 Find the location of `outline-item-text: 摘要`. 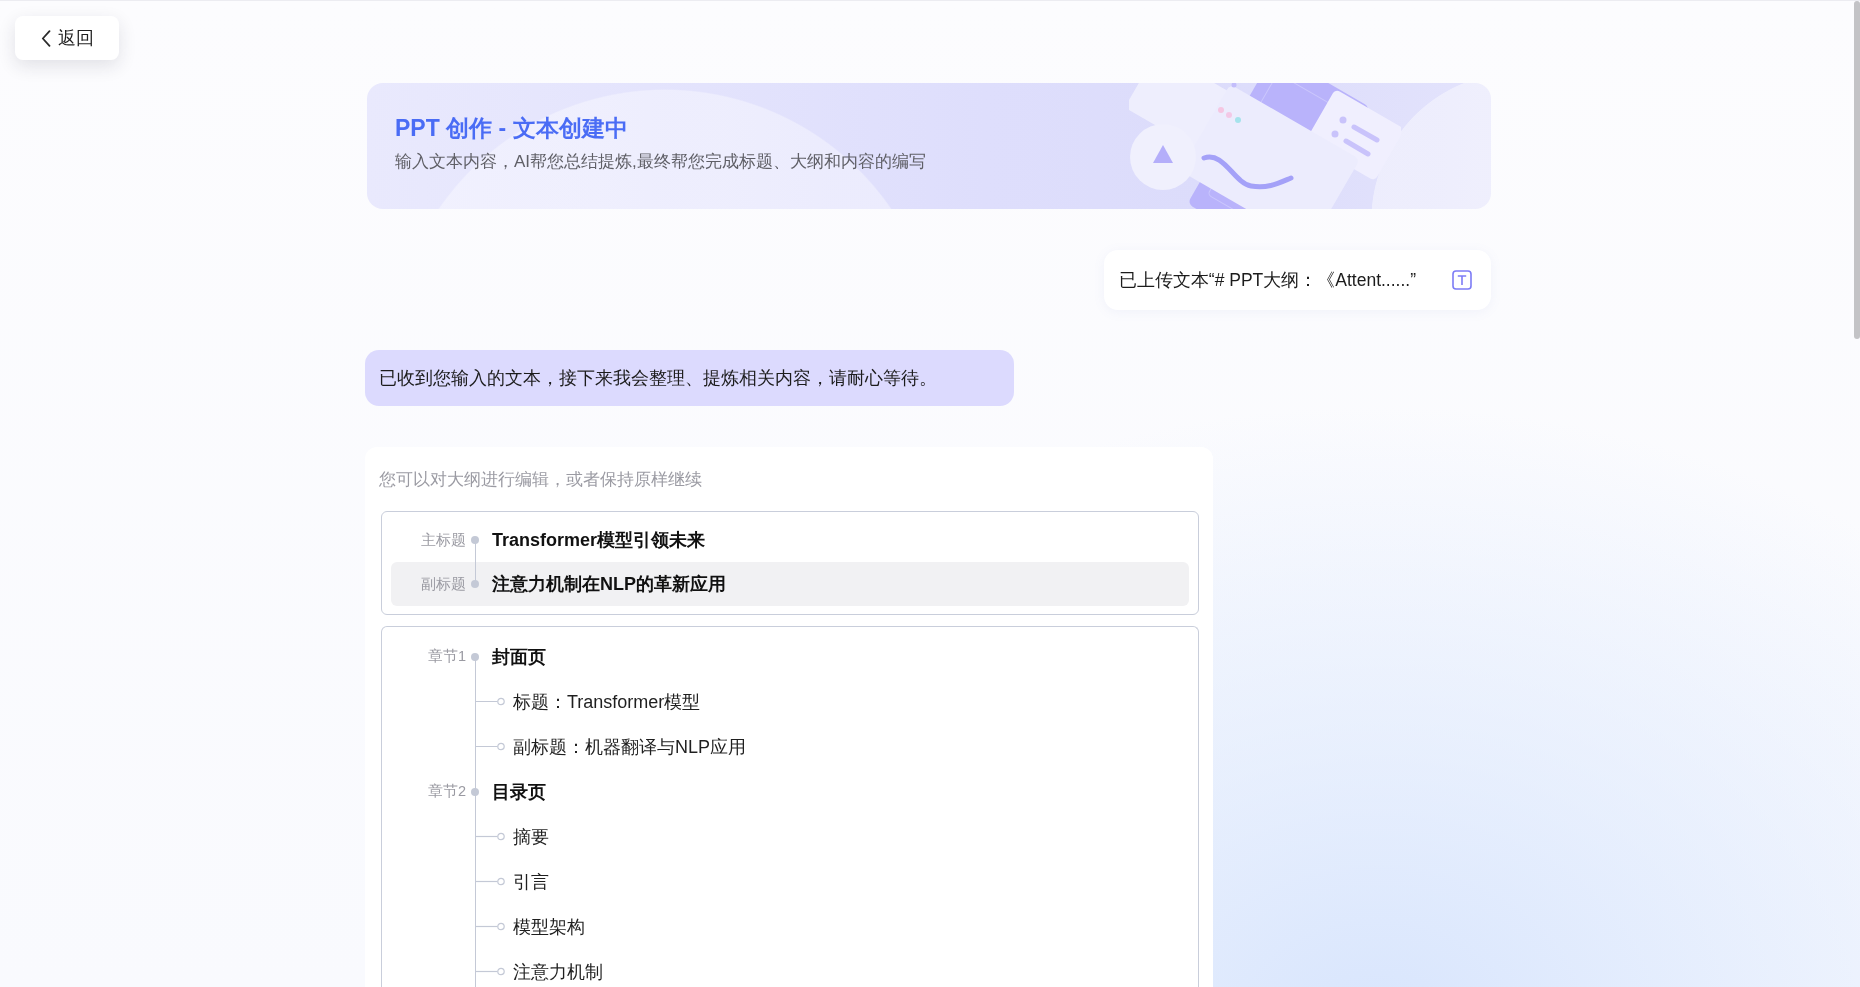

outline-item-text: 摘要 is located at coordinates (531, 837).